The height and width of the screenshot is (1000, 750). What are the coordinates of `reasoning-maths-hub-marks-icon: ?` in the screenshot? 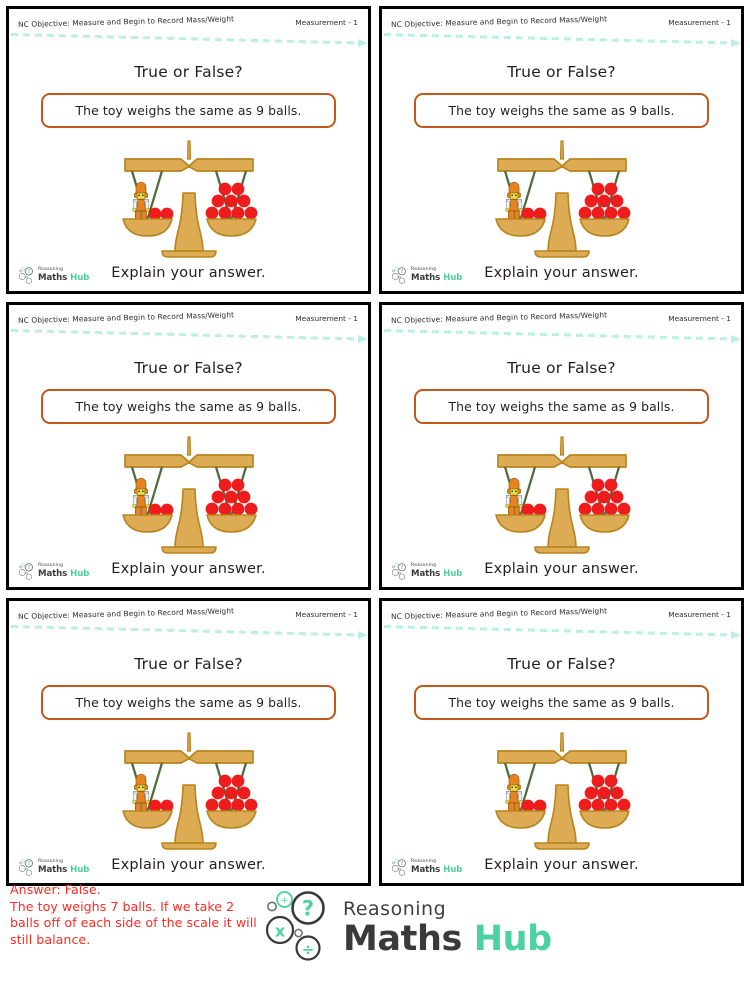 It's located at (26, 275).